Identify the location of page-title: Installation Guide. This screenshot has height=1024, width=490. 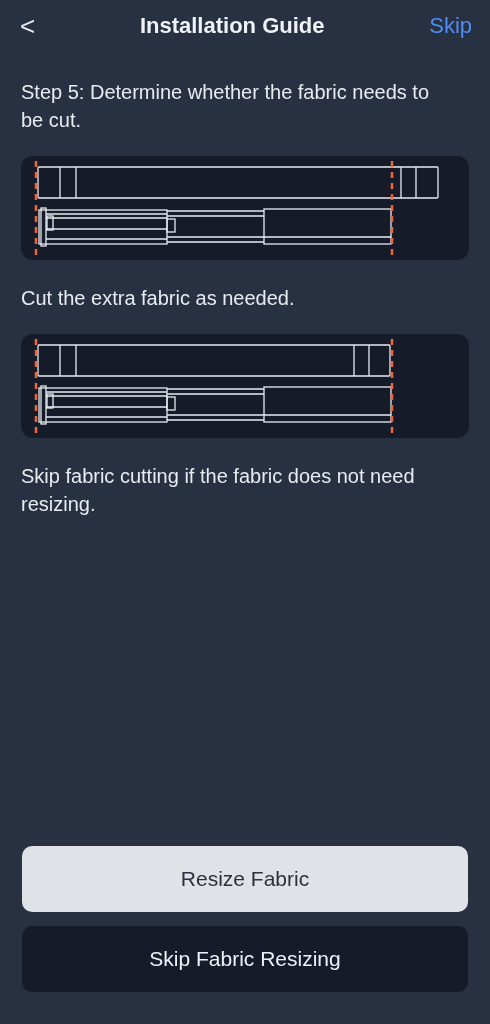
(232, 26).